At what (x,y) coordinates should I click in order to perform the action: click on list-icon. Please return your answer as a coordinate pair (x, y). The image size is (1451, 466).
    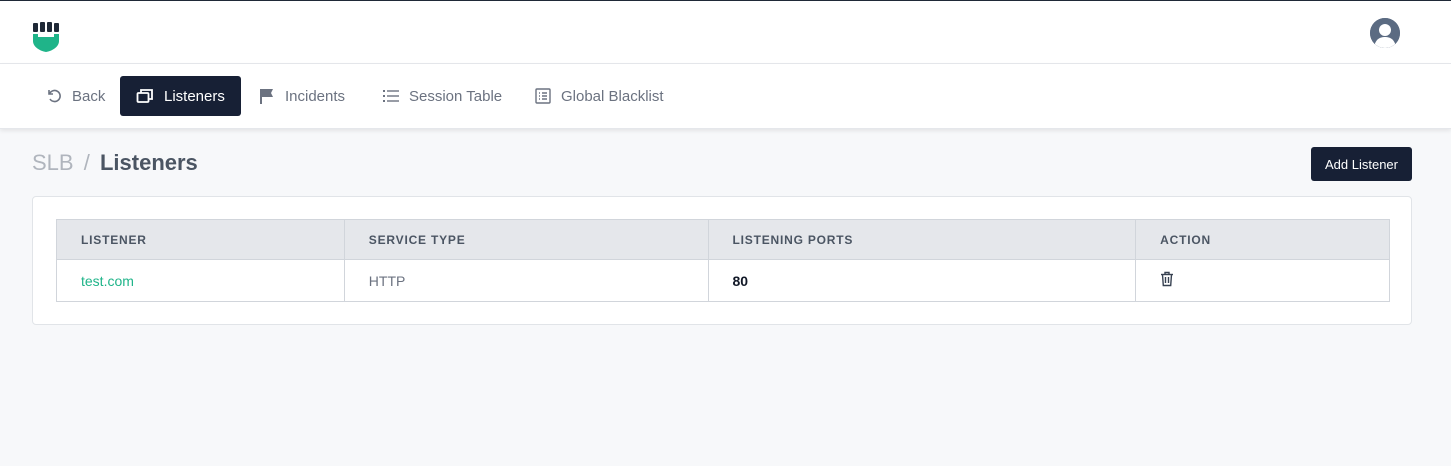
    Looking at the image, I should click on (391, 96).